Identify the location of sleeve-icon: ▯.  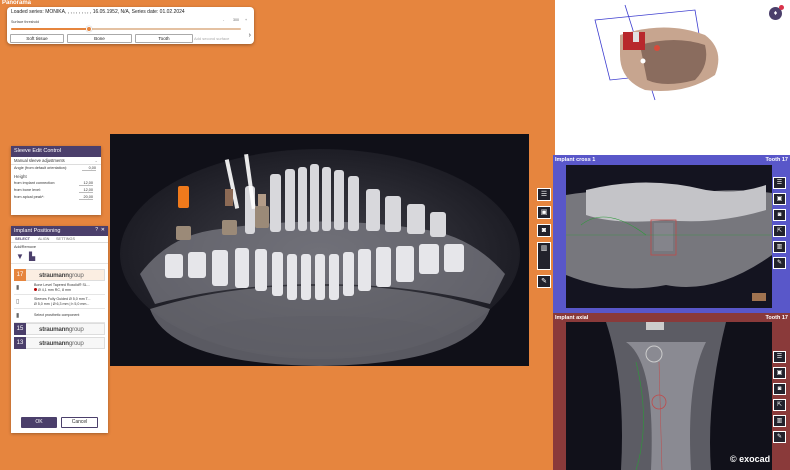
(18, 302).